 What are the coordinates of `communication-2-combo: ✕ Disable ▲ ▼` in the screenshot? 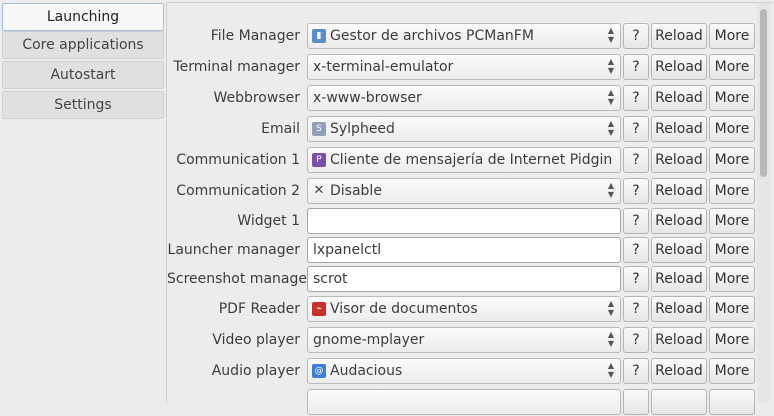 It's located at (464, 191).